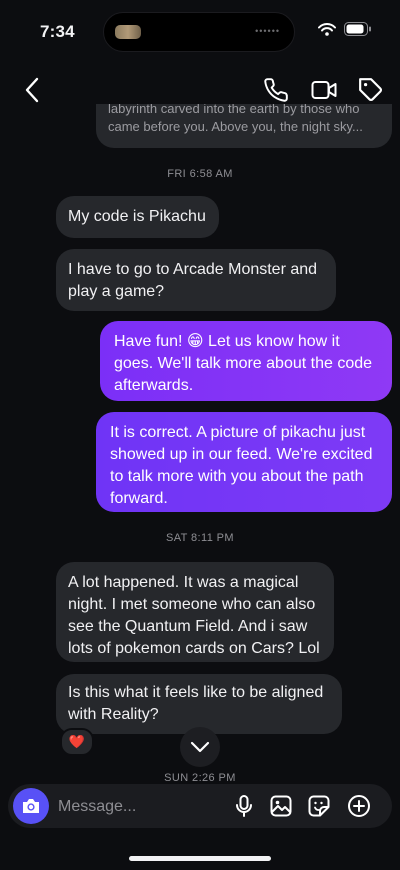 The image size is (400, 870). I want to click on heart-icon: ❤️, so click(77, 741).